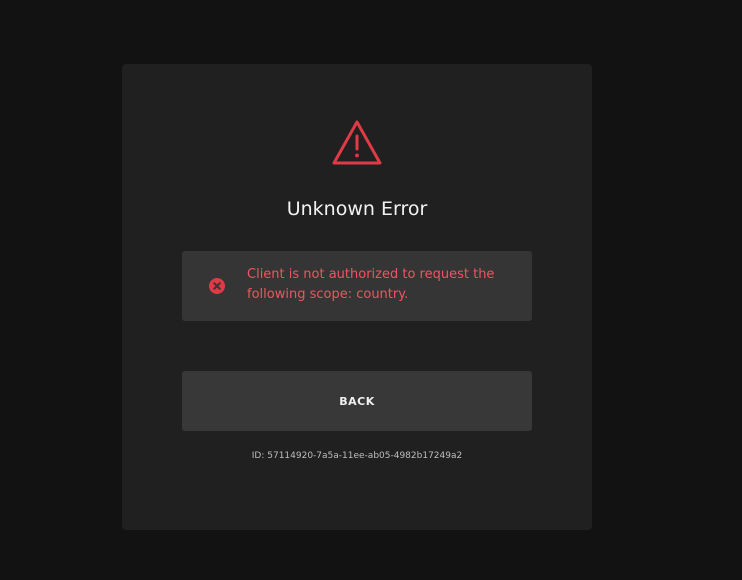 This screenshot has width=742, height=580. Describe the element at coordinates (357, 142) in the screenshot. I see `warning-triangle-icon` at that location.